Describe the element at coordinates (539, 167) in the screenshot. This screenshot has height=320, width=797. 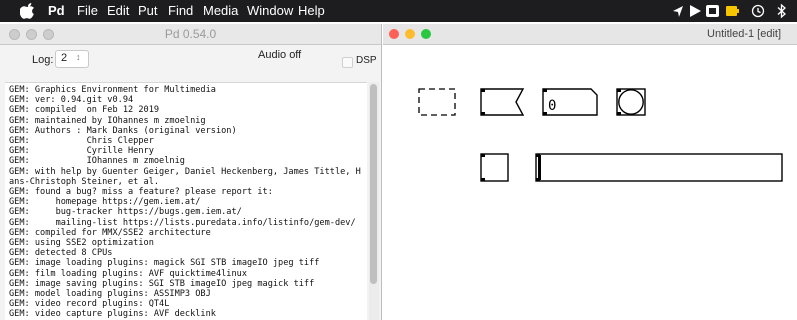
I see `slider-knob` at that location.